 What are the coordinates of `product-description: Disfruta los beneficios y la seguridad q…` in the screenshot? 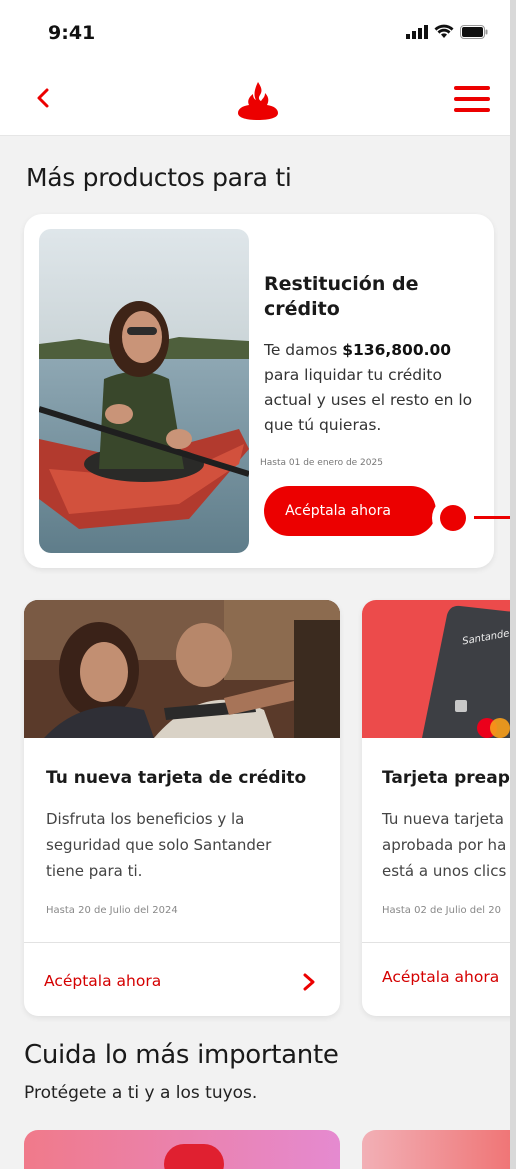 It's located at (176, 845).